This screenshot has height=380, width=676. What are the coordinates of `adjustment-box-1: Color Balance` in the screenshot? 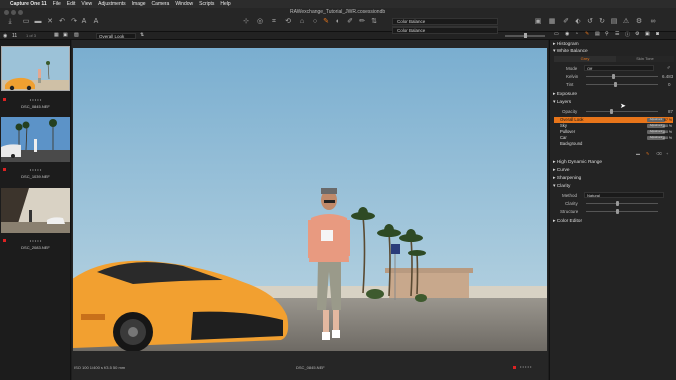 It's located at (445, 21).